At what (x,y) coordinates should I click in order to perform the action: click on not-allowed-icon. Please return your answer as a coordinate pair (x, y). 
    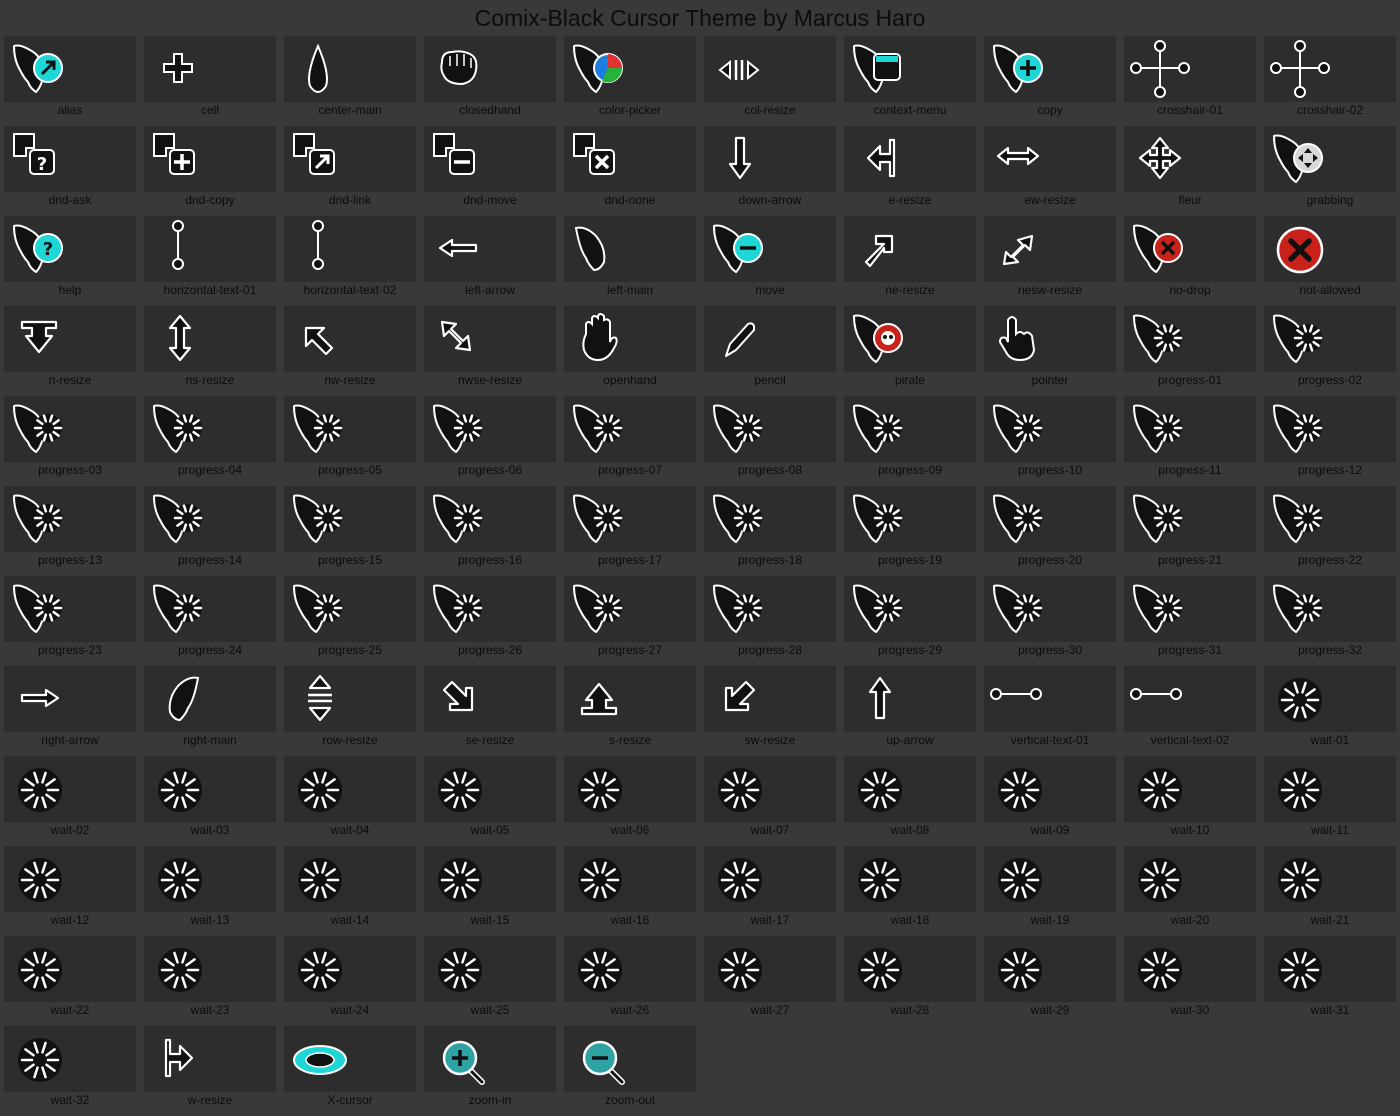
    Looking at the image, I should click on (1300, 250).